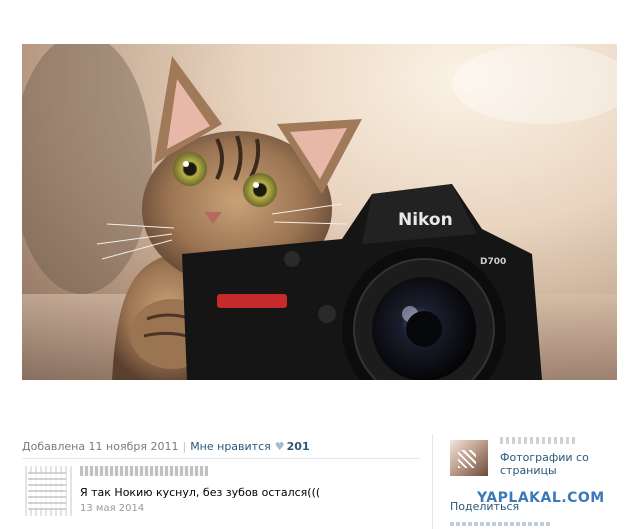 Image resolution: width=640 pixels, height=529 pixels. Describe the element at coordinates (230, 446) in the screenshot. I see `like-button: Мне нравится` at that location.